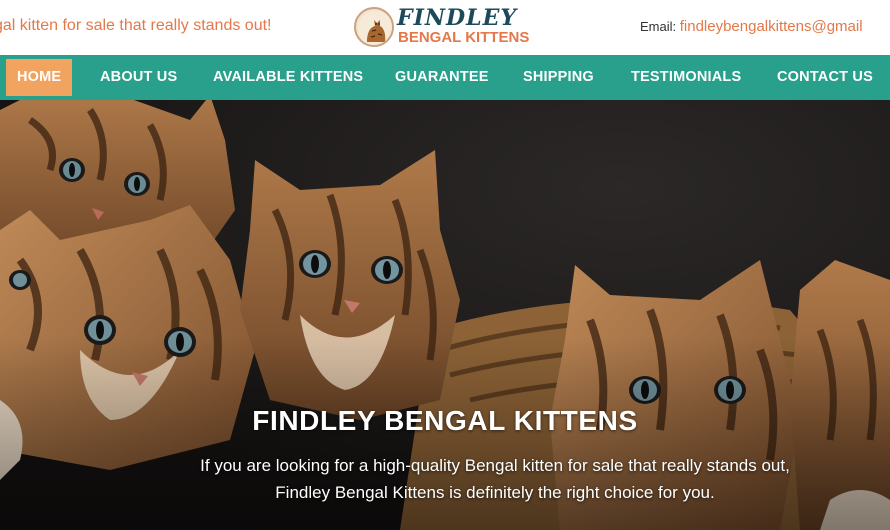 This screenshot has height=530, width=890. What do you see at coordinates (445, 420) in the screenshot?
I see `hero-title: FINDLEY BENGAL KITTENS` at bounding box center [445, 420].